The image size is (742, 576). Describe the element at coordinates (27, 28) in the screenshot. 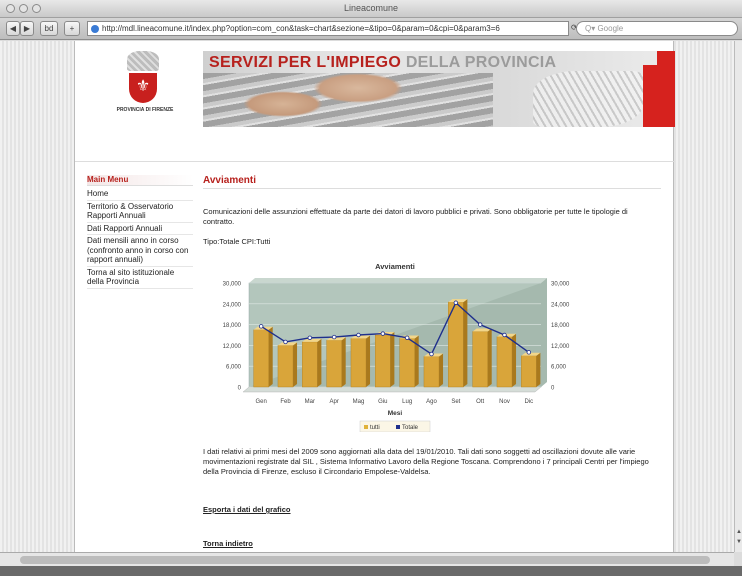

I see `forward-button: ▶` at that location.